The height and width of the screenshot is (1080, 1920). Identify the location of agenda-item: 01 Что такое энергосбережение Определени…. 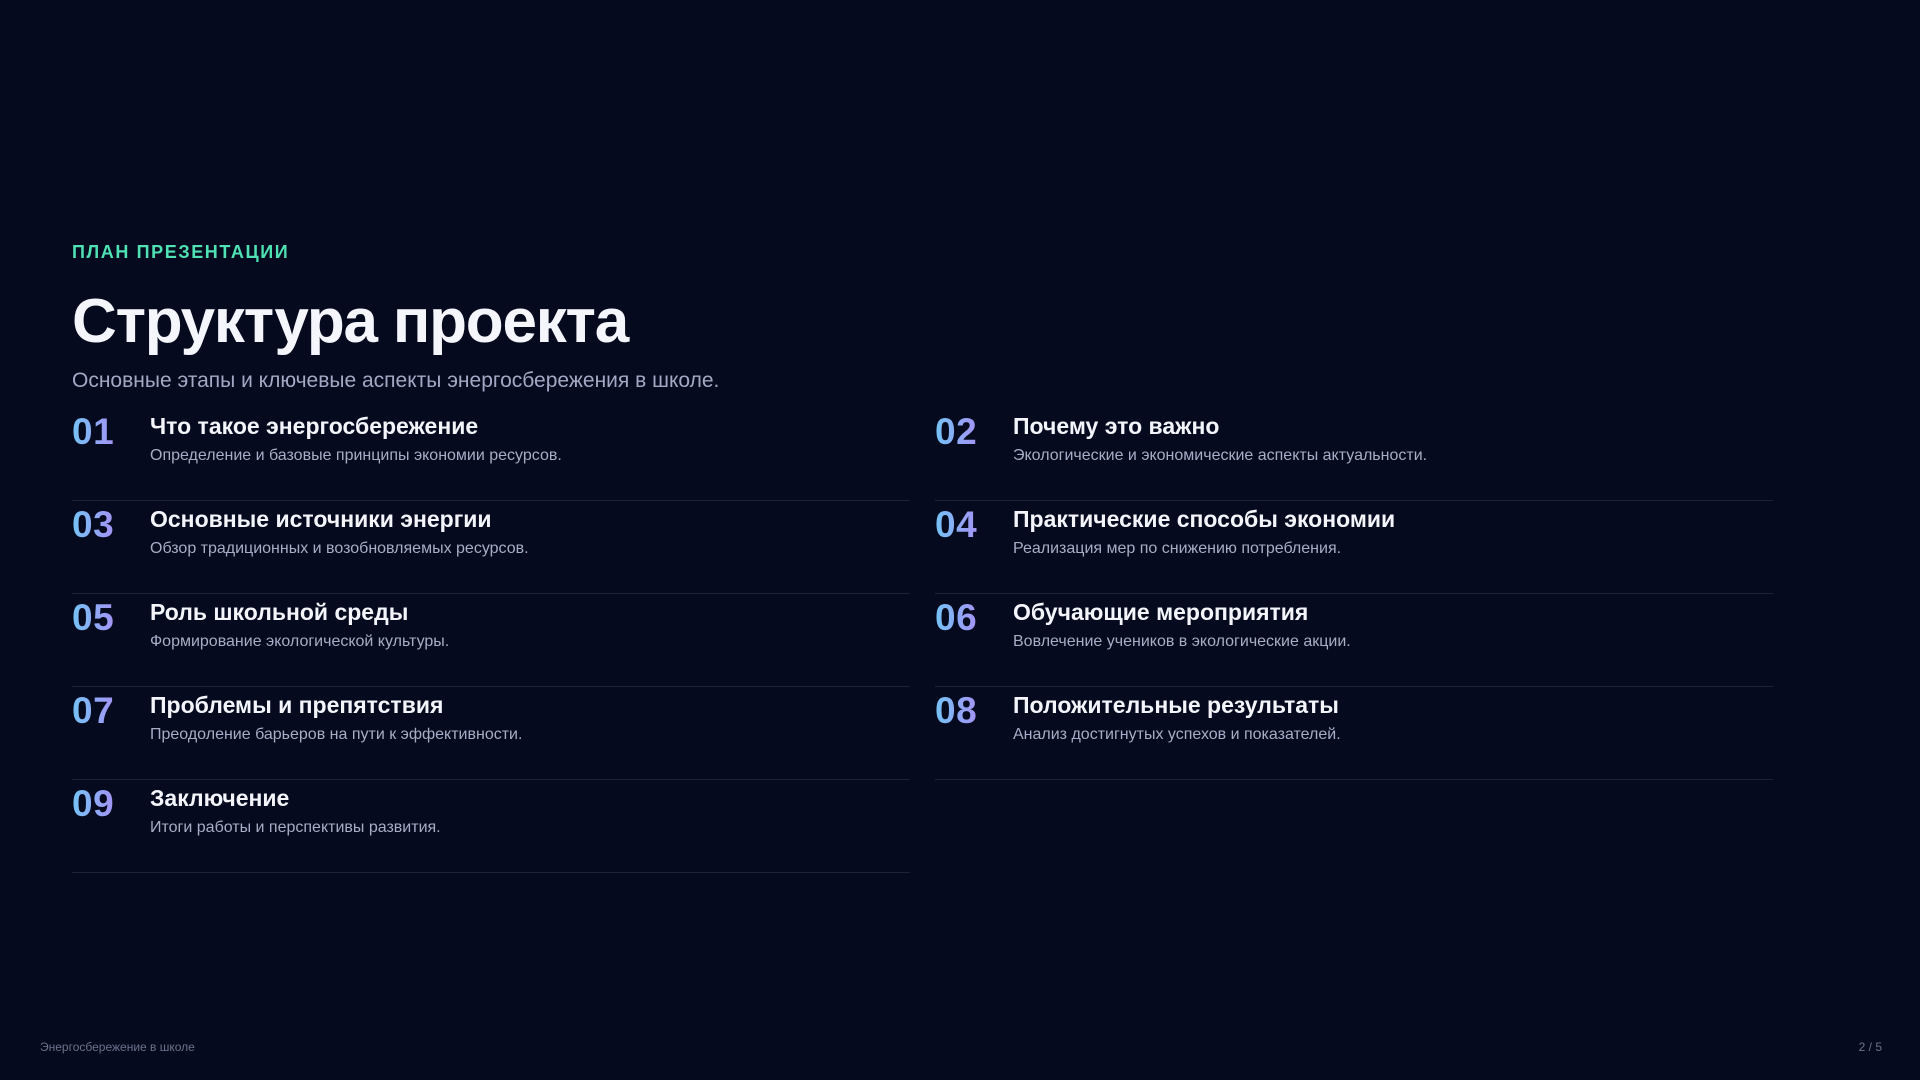
(491, 454).